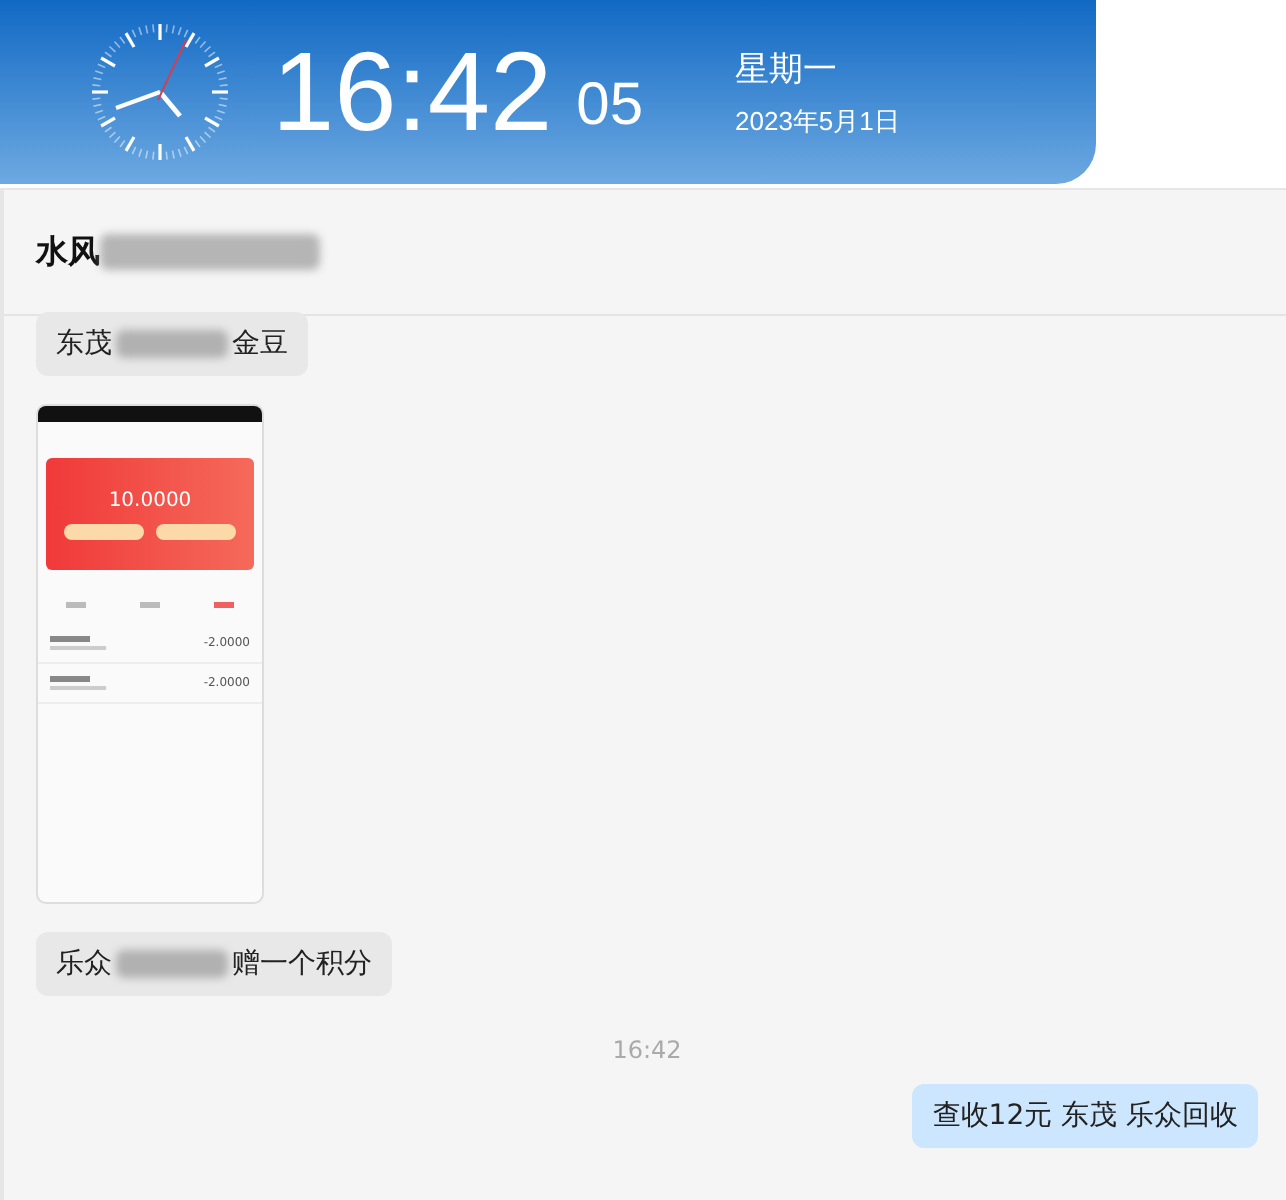  What do you see at coordinates (610, 106) in the screenshot?
I see `clock-seconds: 05` at bounding box center [610, 106].